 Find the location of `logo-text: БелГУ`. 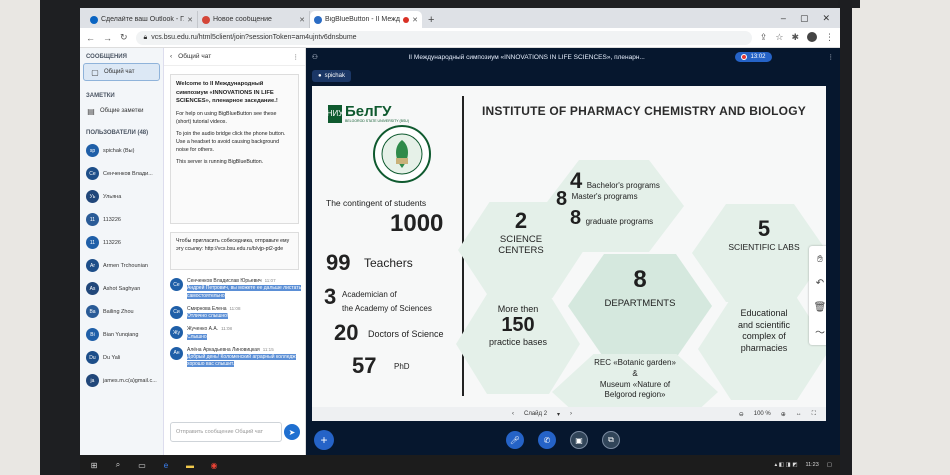

logo-text: БелГУ is located at coordinates (368, 111).